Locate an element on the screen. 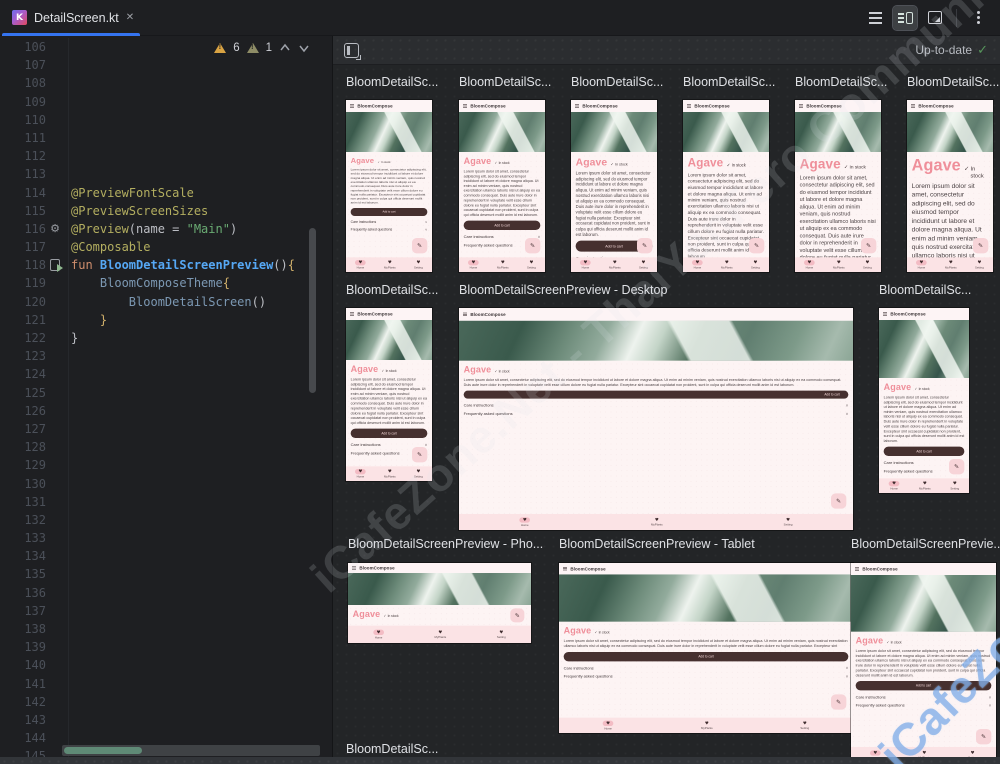 The height and width of the screenshot is (764, 1000). line-number: 115 is located at coordinates (35, 210).